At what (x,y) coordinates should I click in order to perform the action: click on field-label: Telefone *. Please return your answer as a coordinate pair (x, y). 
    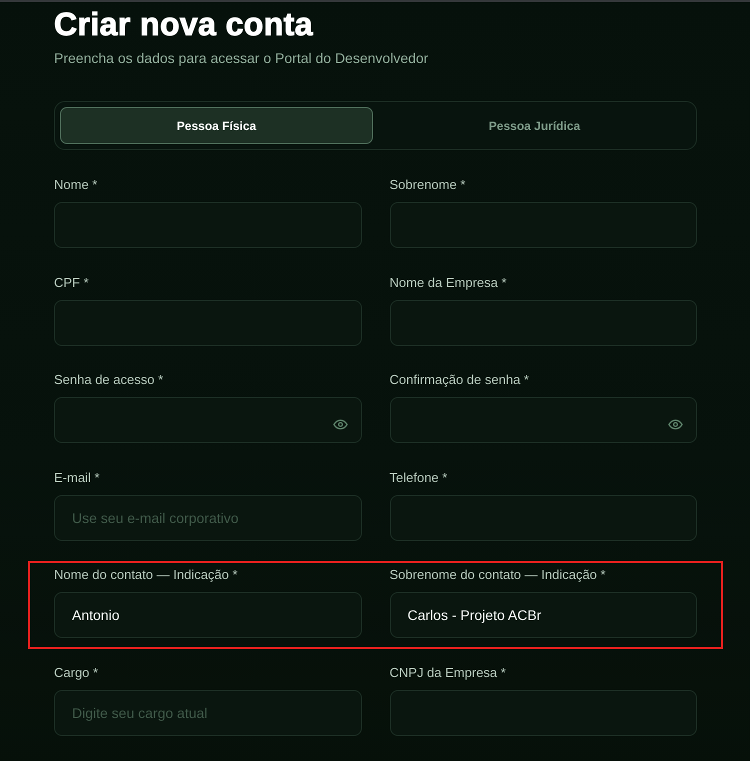
    Looking at the image, I should click on (419, 478).